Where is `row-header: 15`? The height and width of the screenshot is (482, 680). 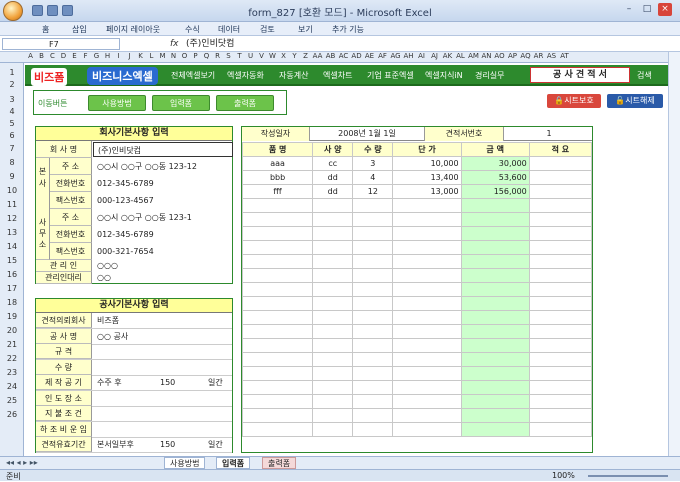 row-header: 15 is located at coordinates (12, 260).